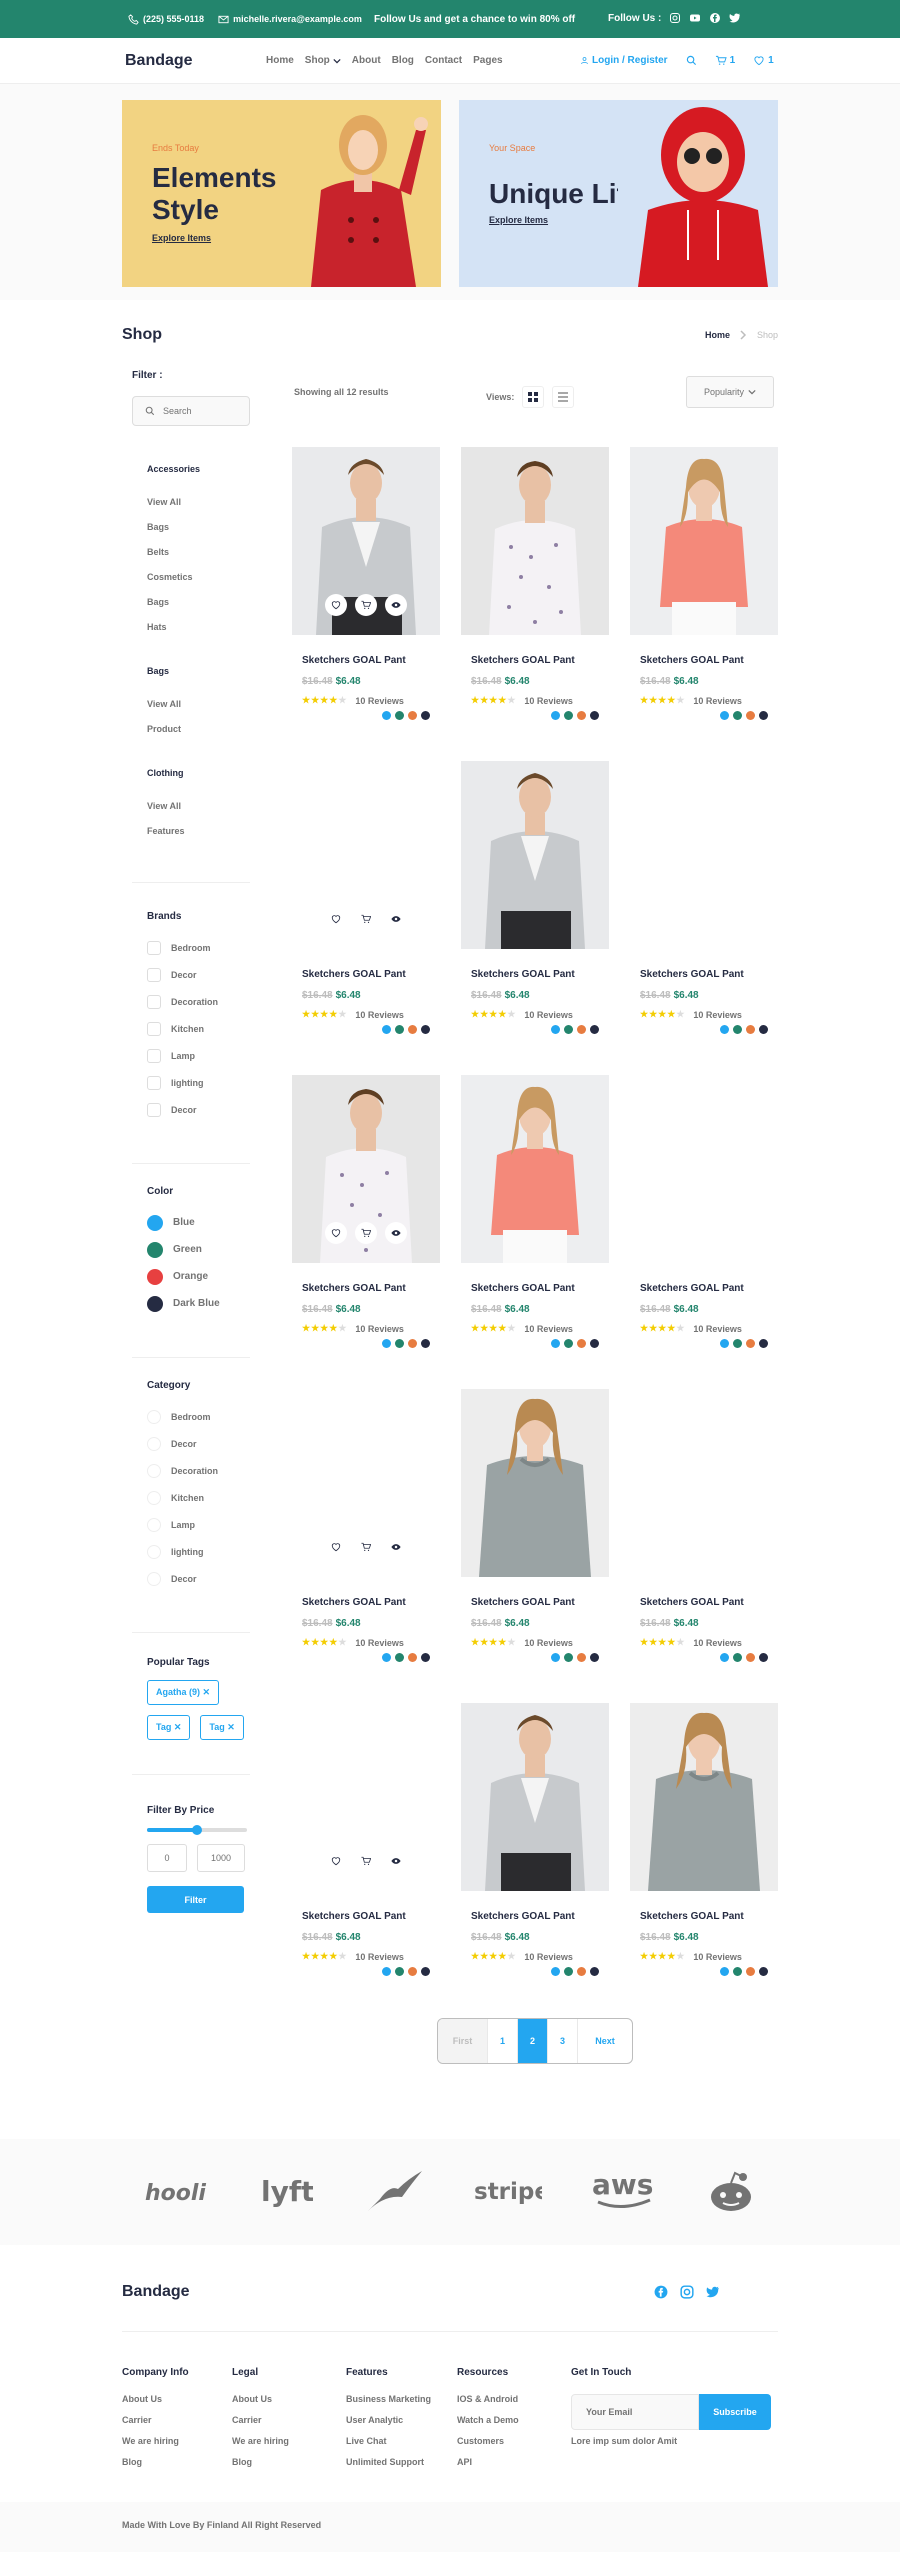 This screenshot has height=2552, width=900. Describe the element at coordinates (198, 1028) in the screenshot. I see `brand-filter-item: Kitchen` at that location.